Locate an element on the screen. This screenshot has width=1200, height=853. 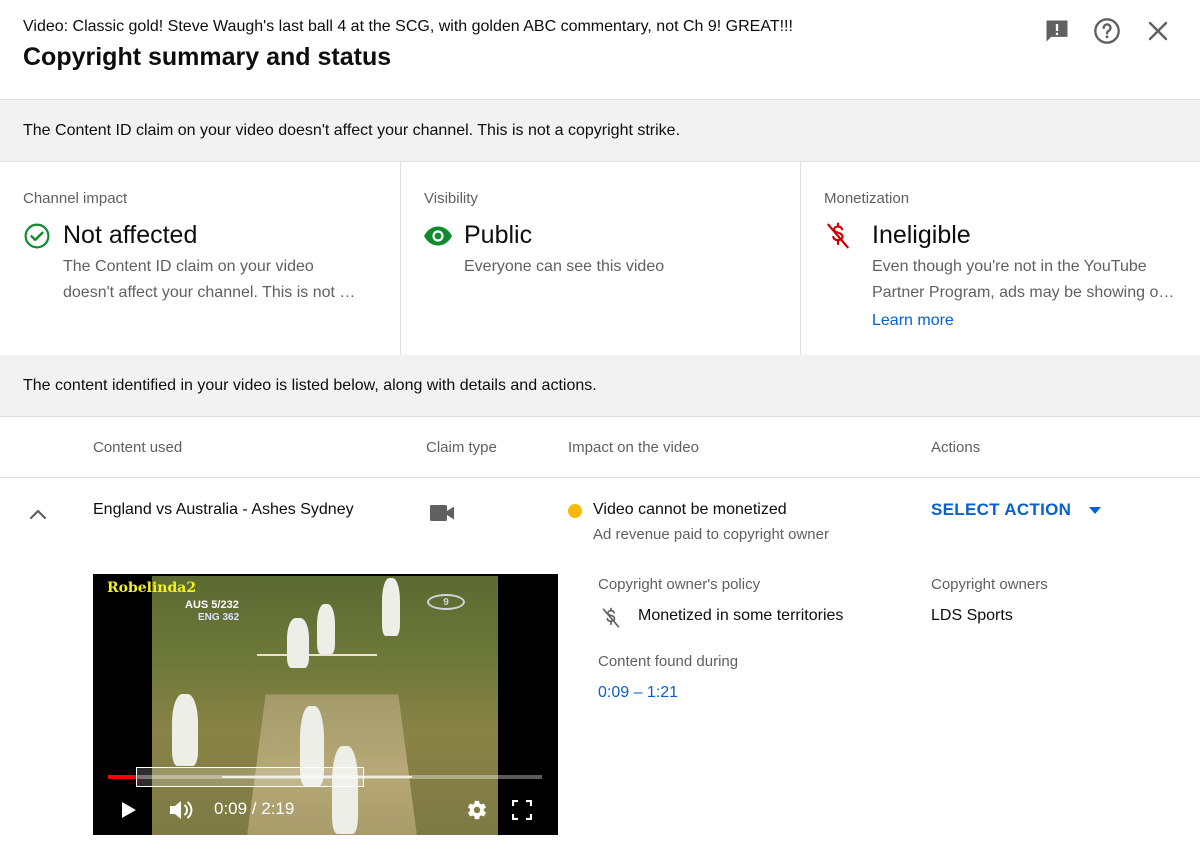
card-description-line: Even though you're not in the YouTube is located at coordinates (1009, 266).